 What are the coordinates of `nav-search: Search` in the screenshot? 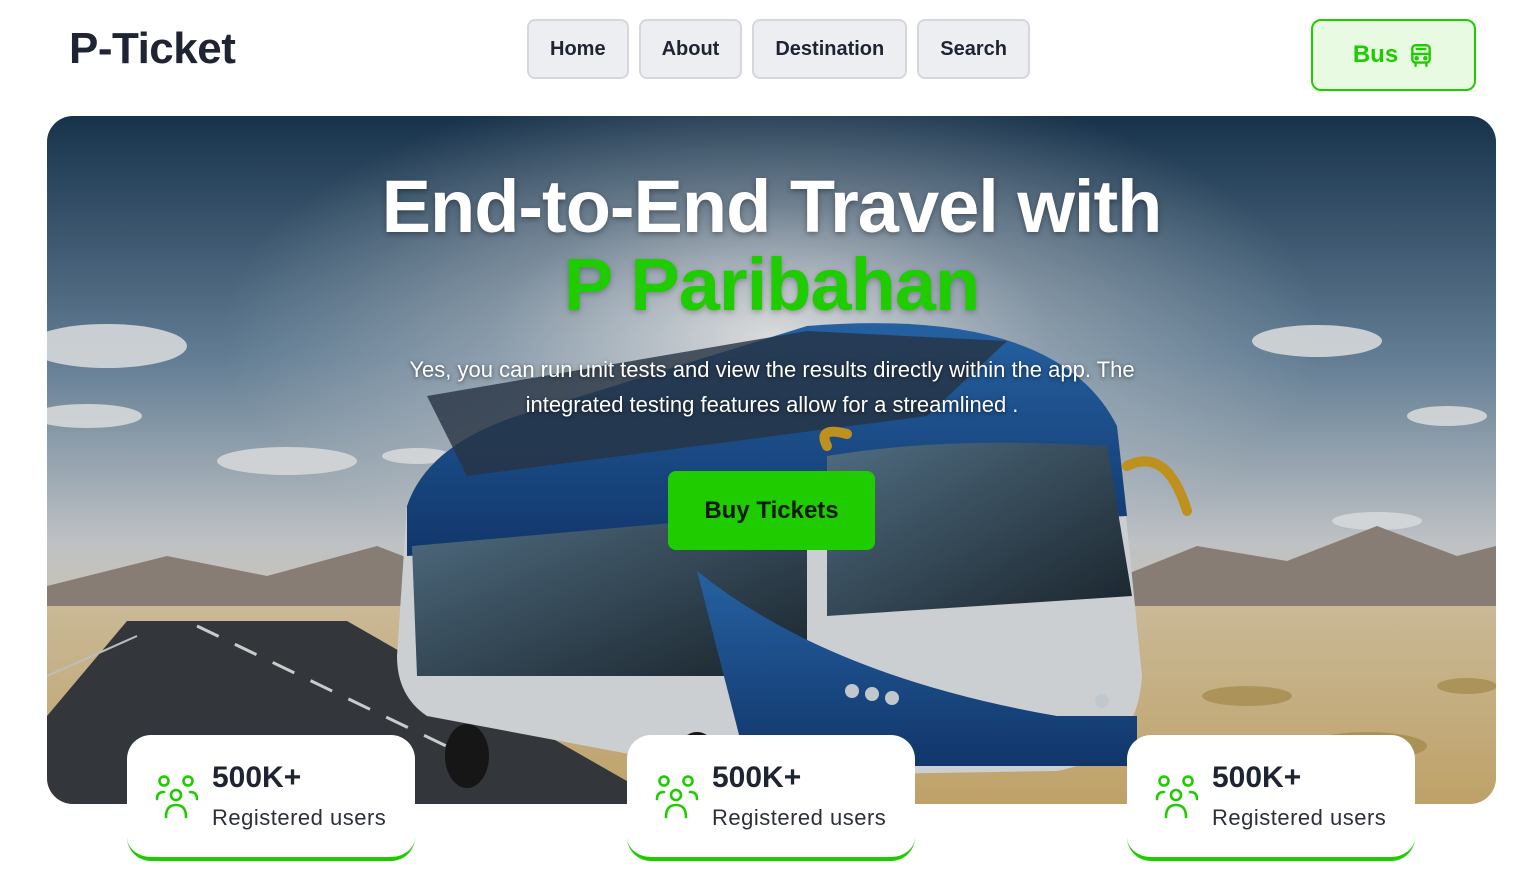 It's located at (973, 49).